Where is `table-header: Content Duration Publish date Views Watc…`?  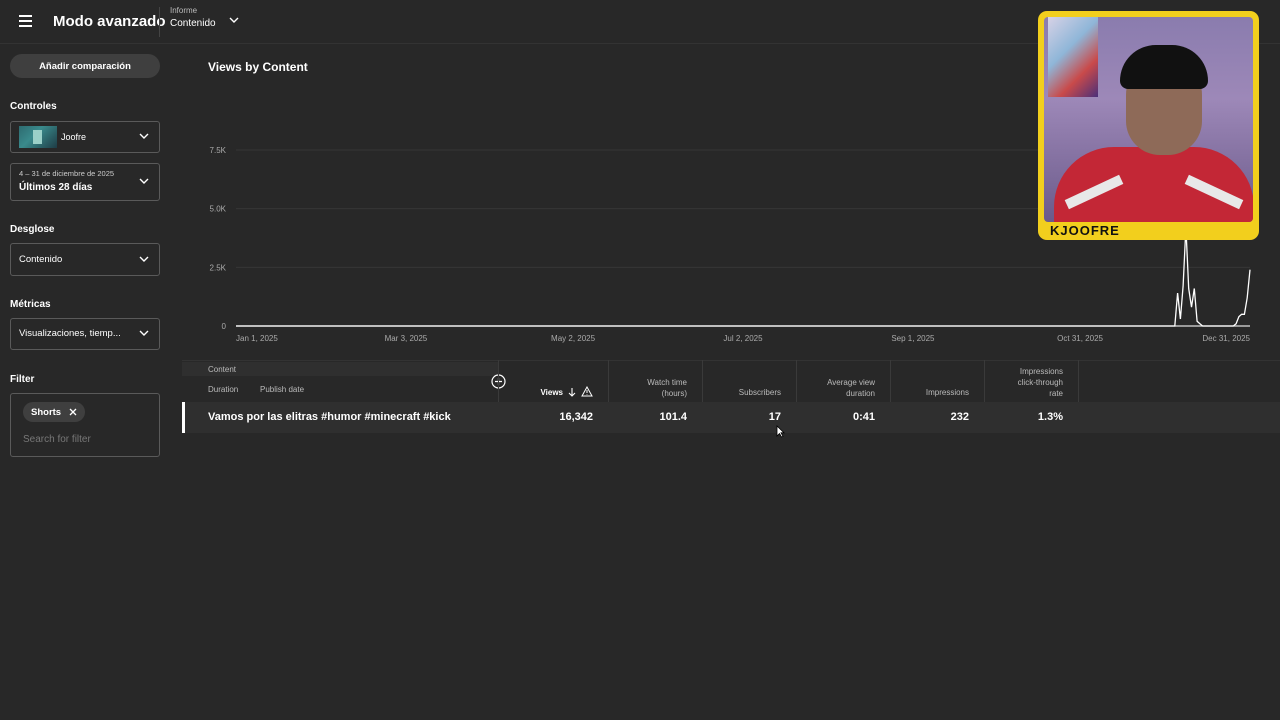 table-header: Content Duration Publish date Views Watc… is located at coordinates (731, 381).